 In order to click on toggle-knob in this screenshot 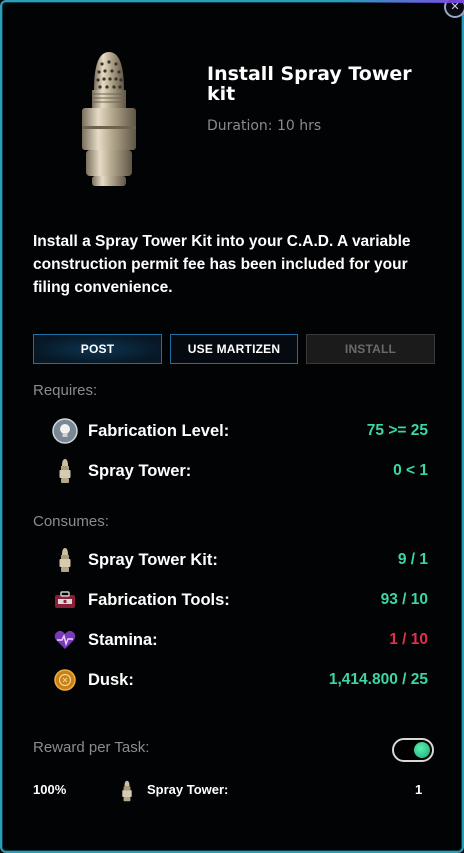, I will do `click(422, 750)`.